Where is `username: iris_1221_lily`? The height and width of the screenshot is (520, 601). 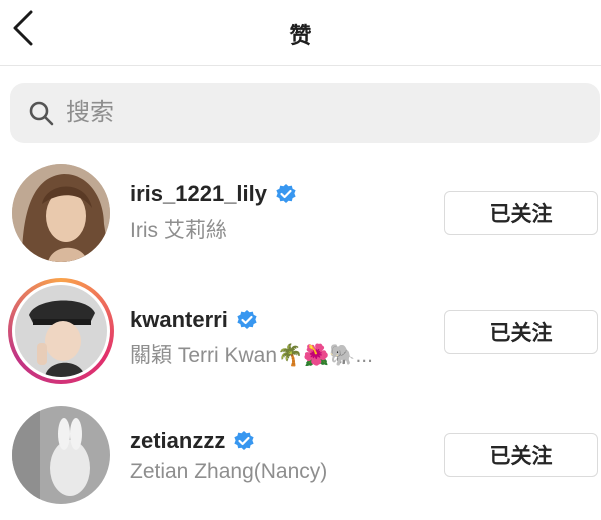
username: iris_1221_lily is located at coordinates (213, 194).